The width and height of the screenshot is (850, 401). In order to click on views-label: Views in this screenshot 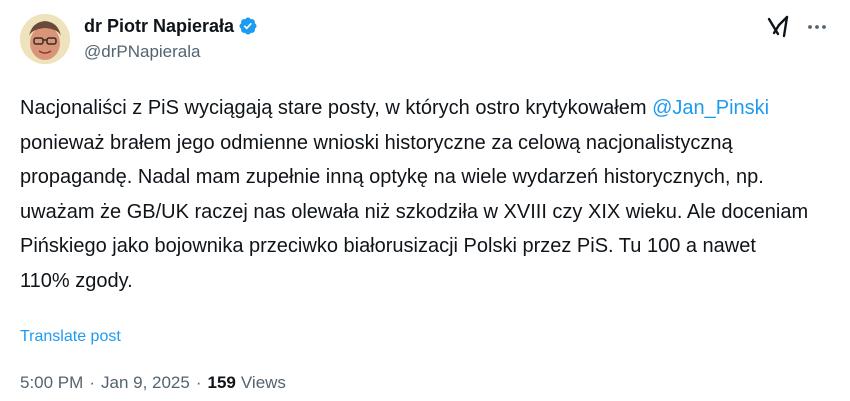, I will do `click(263, 383)`.